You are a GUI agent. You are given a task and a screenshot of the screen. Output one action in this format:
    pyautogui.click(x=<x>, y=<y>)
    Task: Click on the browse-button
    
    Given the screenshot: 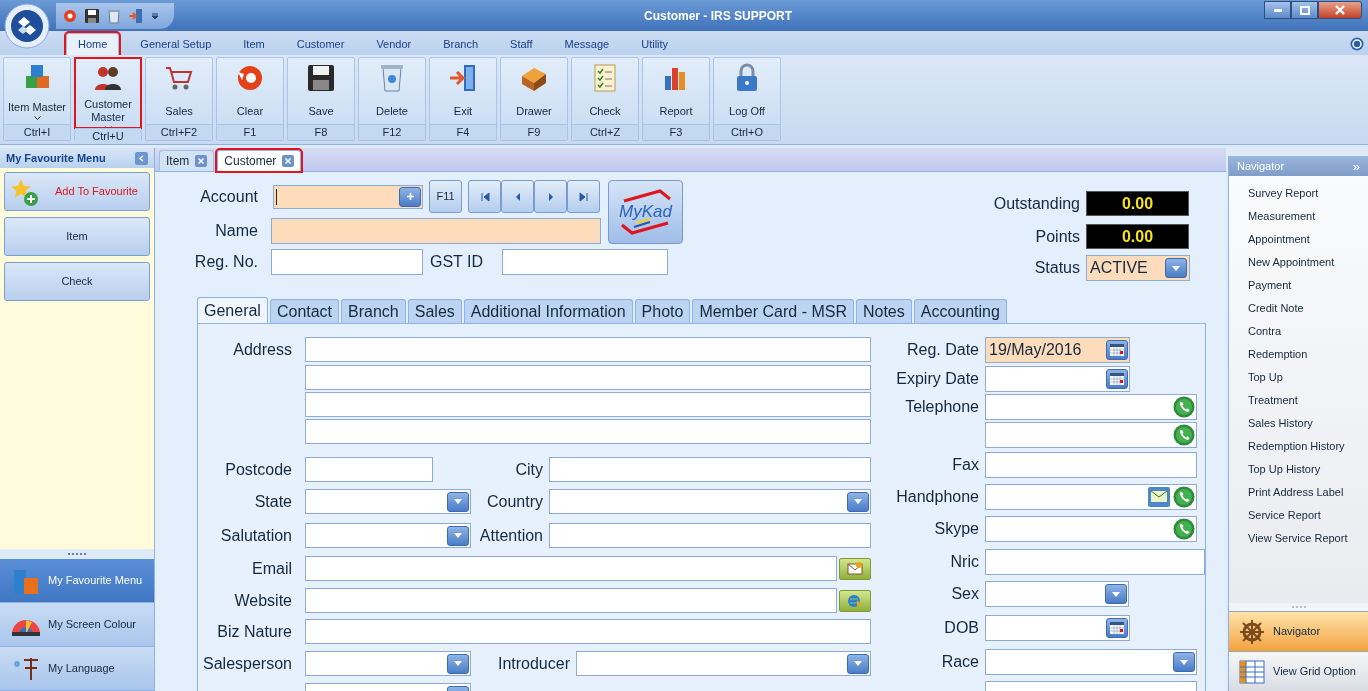 What is the action you would take?
    pyautogui.click(x=855, y=600)
    